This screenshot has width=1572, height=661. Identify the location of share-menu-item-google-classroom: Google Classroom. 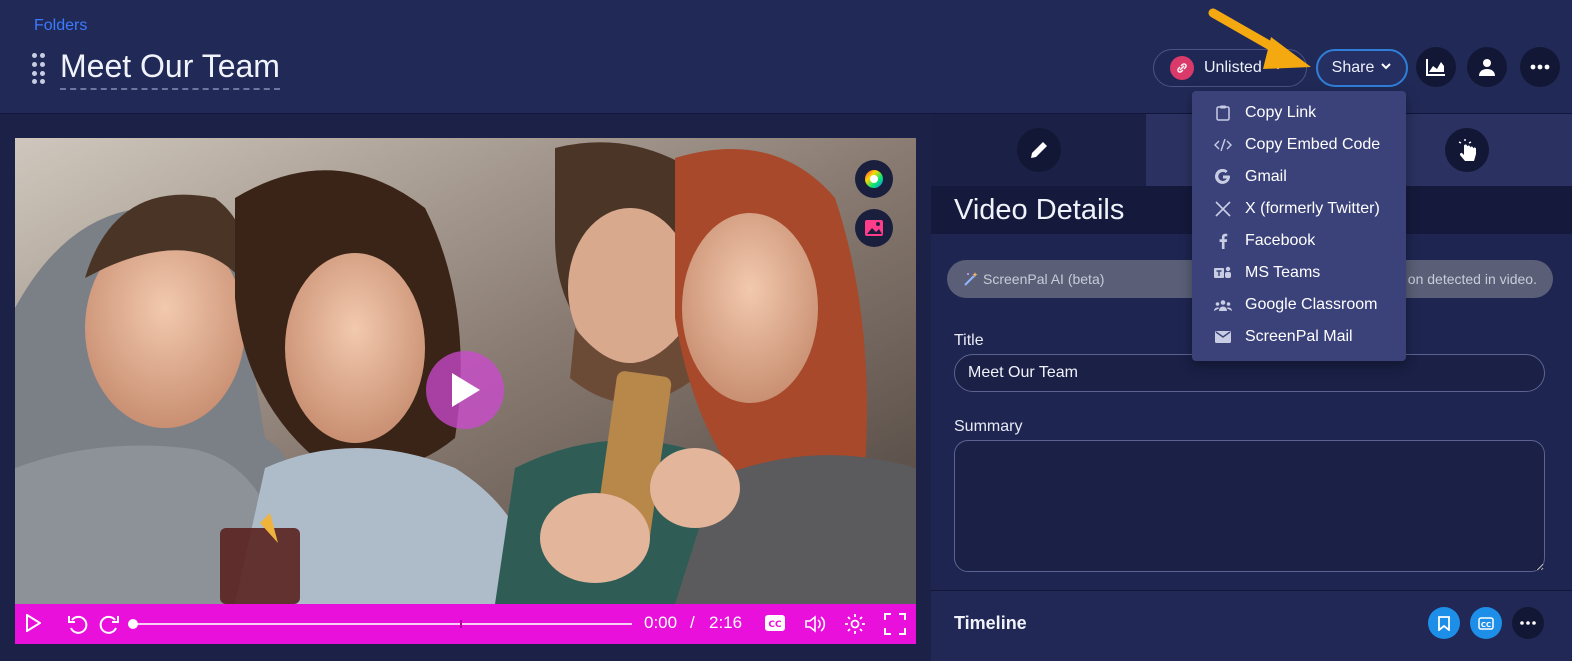
(1299, 305).